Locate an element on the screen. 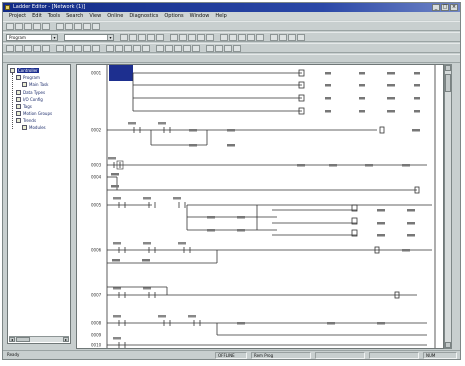  program-select: Program ▾ is located at coordinates (32, 37).